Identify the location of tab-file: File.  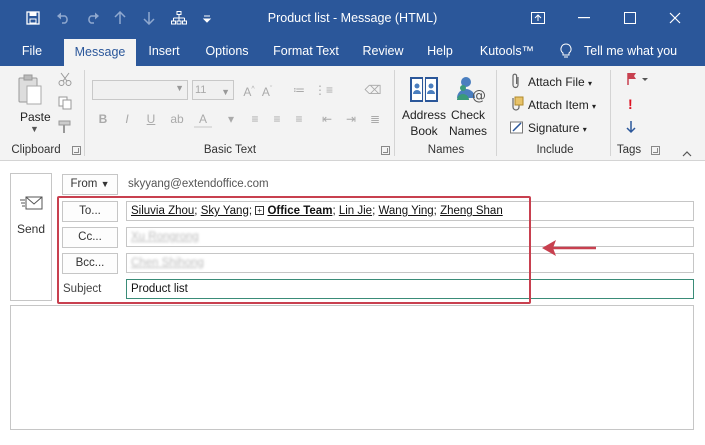
(32, 51).